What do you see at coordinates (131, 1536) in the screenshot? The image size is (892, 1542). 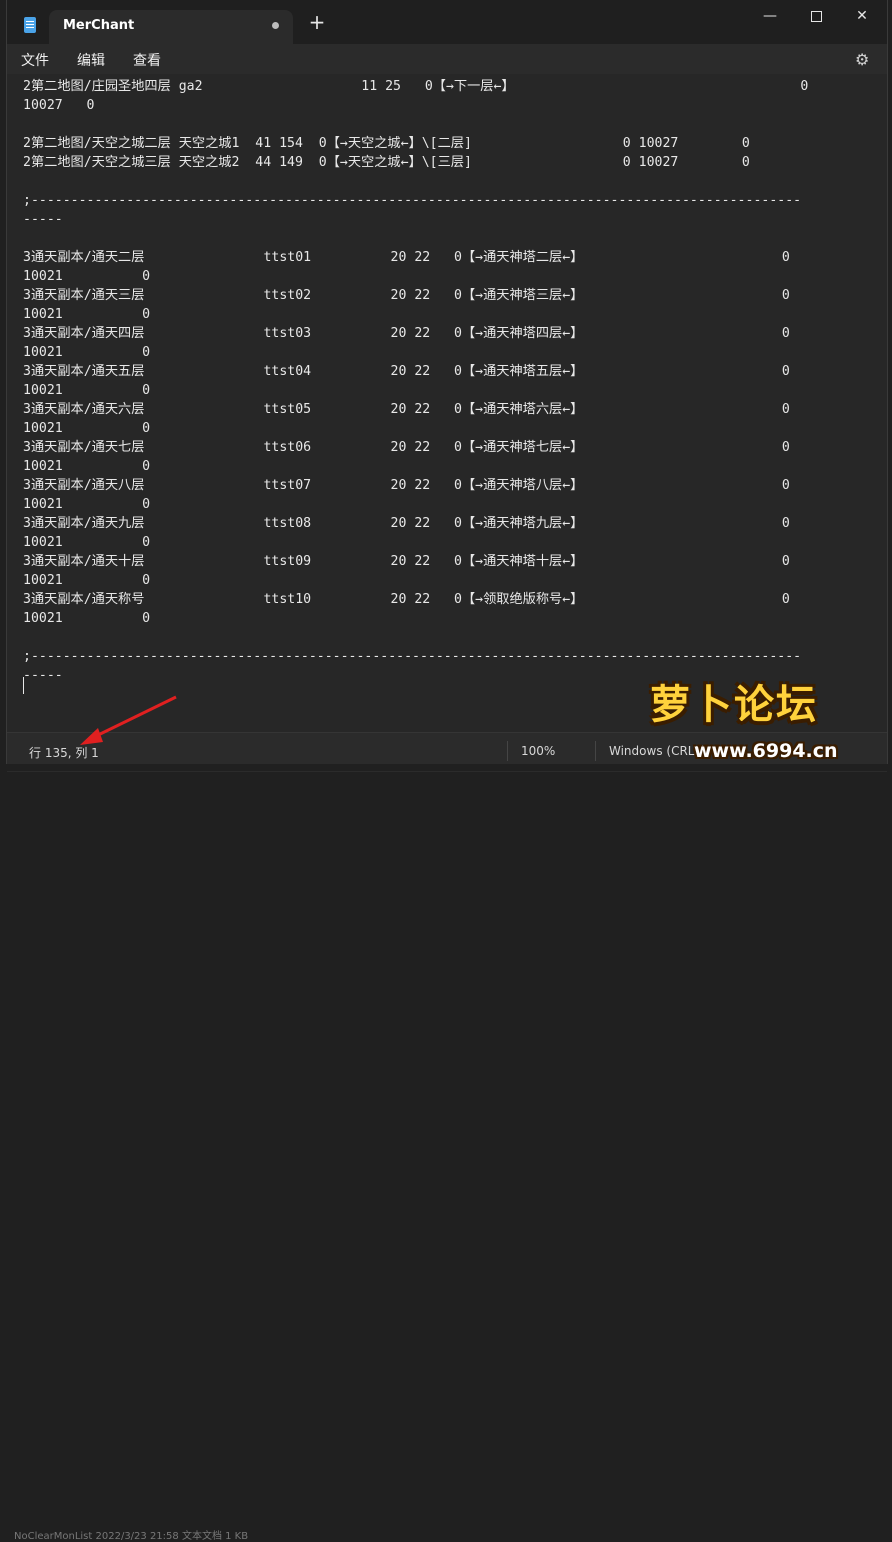 I see `background-file-row: NoClearMonList 2022/3/23 21:58 文本文档 1 KB` at bounding box center [131, 1536].